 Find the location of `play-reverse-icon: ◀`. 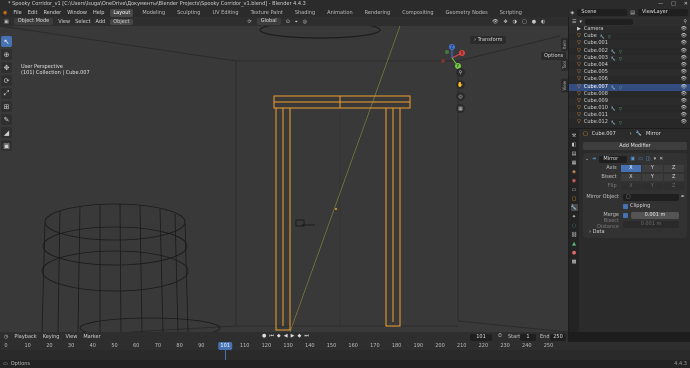

play-reverse-icon: ◀ is located at coordinates (286, 336).